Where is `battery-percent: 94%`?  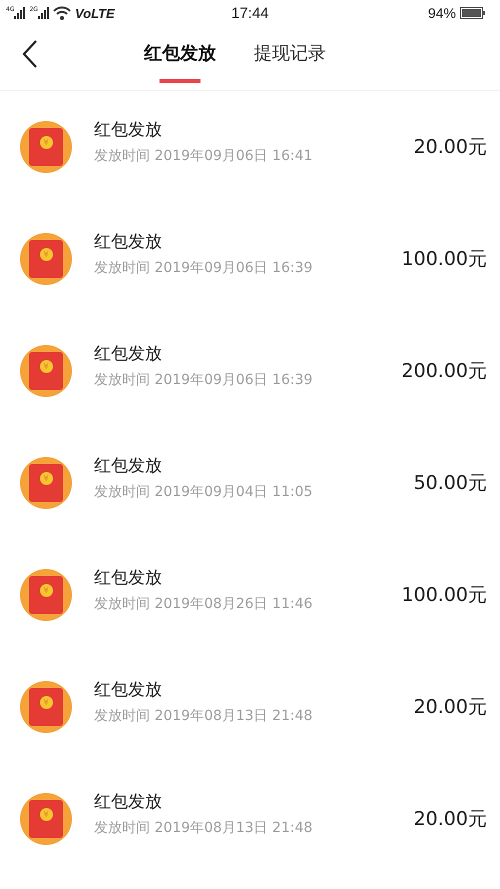 battery-percent: 94% is located at coordinates (442, 13).